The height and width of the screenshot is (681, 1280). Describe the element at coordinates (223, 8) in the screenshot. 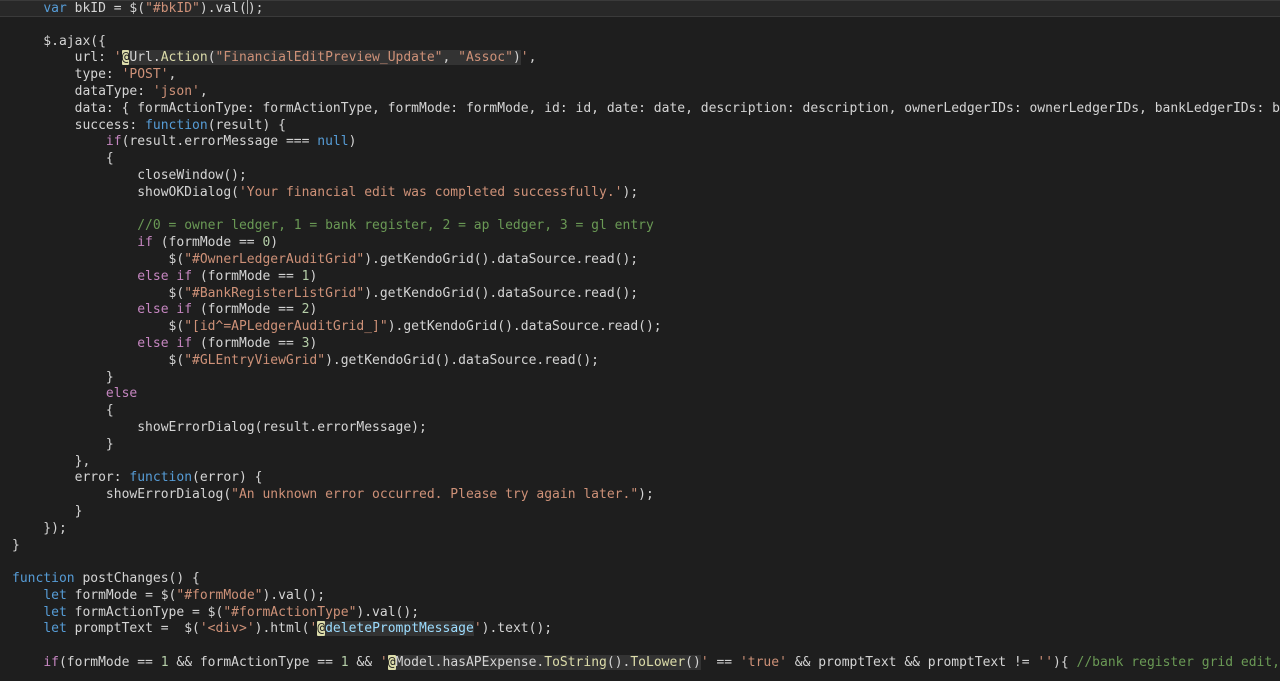

I see `code-token: ).val(` at that location.